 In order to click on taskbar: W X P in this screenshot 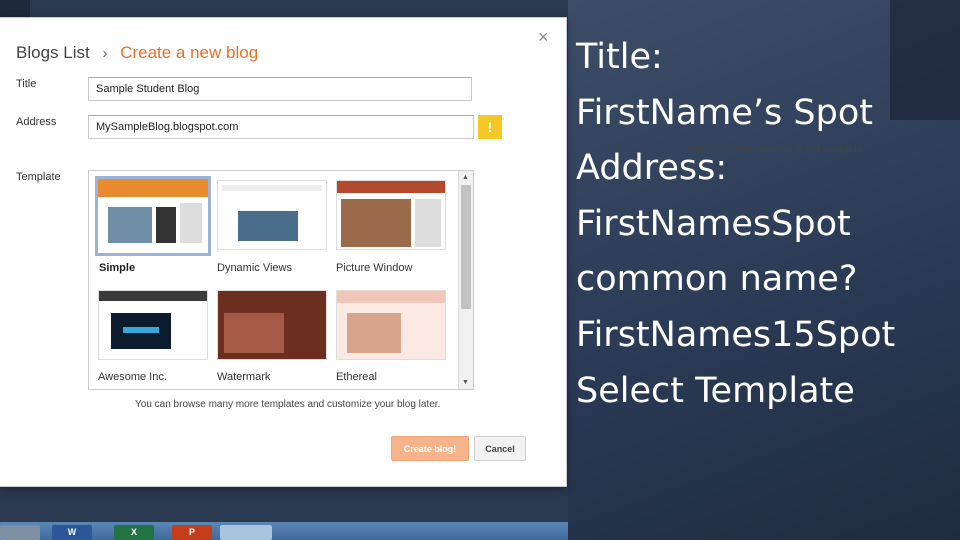, I will do `click(284, 531)`.